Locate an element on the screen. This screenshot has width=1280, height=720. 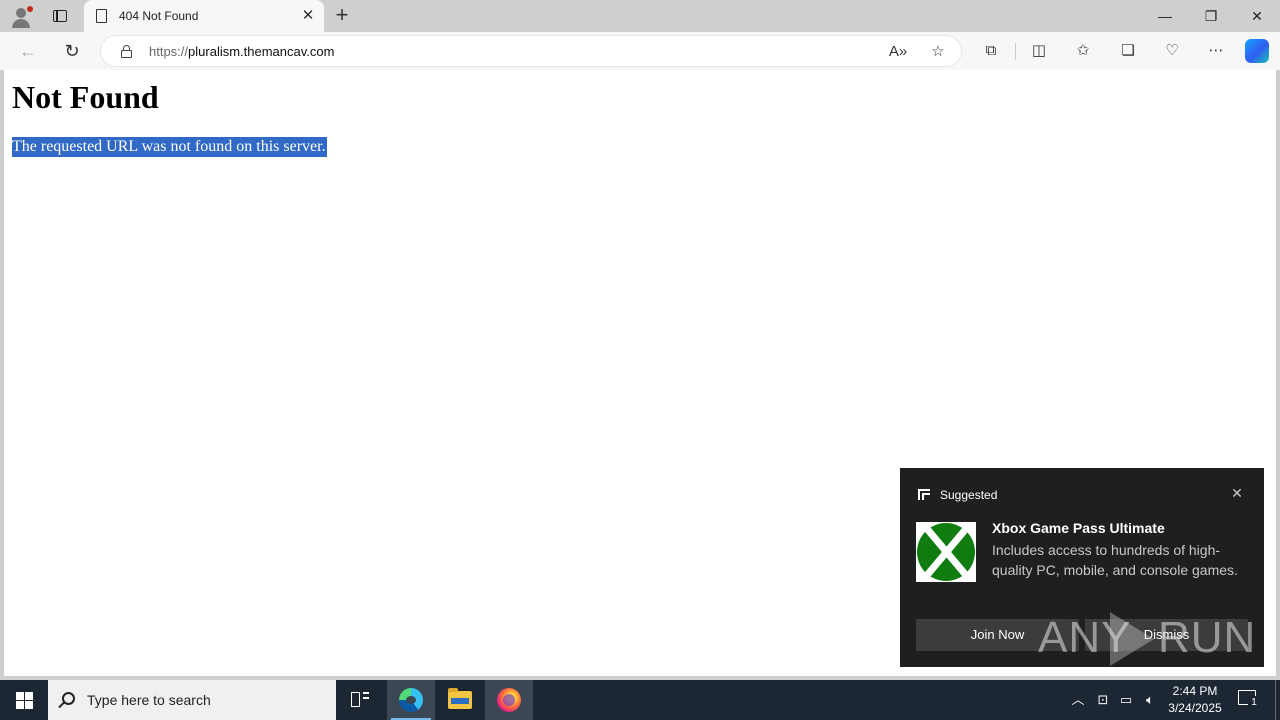
url-text: https://pluralism.themancav.com is located at coordinates (241, 51).